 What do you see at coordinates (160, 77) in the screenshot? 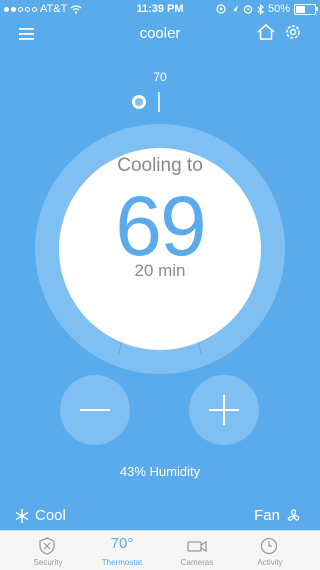
I see `setpoint-label: 70` at bounding box center [160, 77].